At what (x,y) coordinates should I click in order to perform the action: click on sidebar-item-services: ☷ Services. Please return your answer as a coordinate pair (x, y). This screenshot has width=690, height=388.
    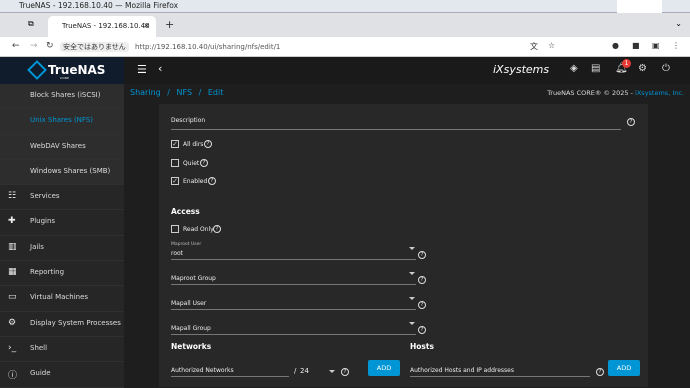
    Looking at the image, I should click on (62, 198).